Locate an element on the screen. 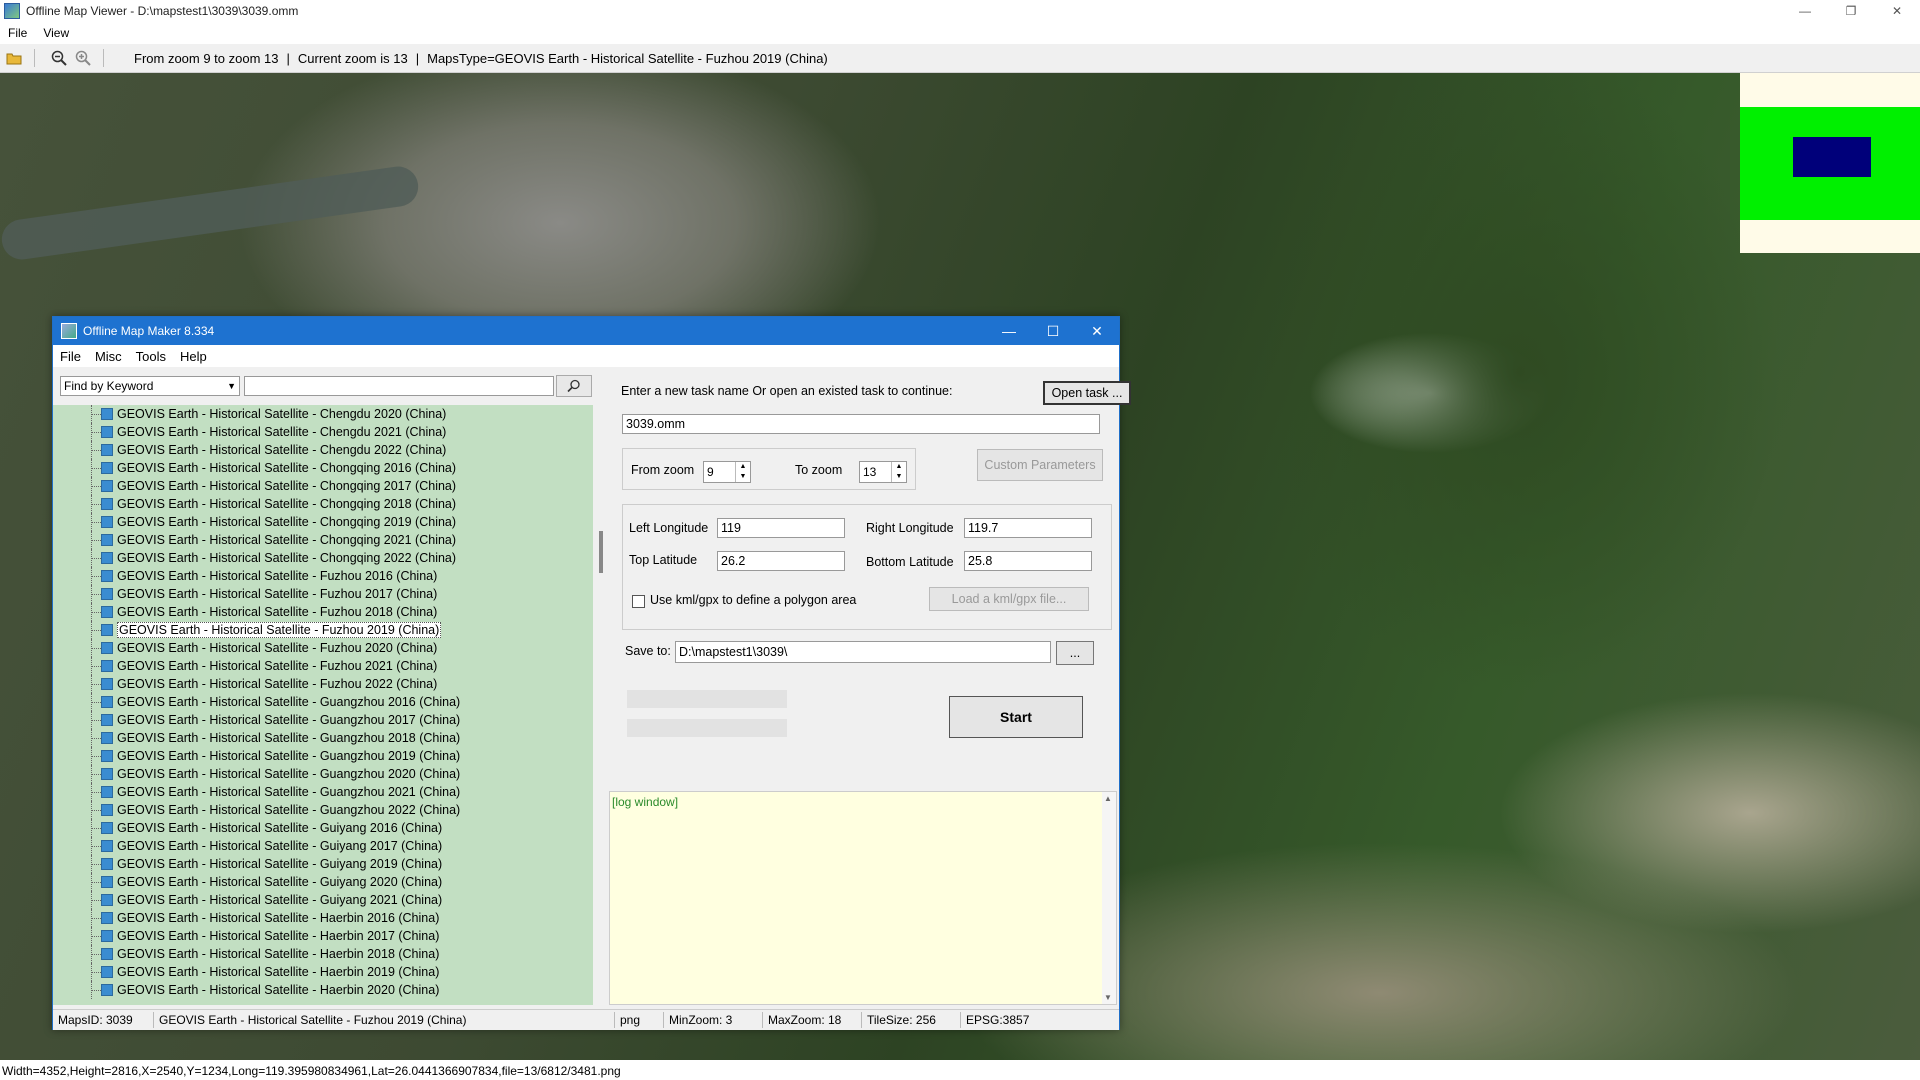 The width and height of the screenshot is (1920, 1080). viewer-menubar: File View is located at coordinates (960, 33).